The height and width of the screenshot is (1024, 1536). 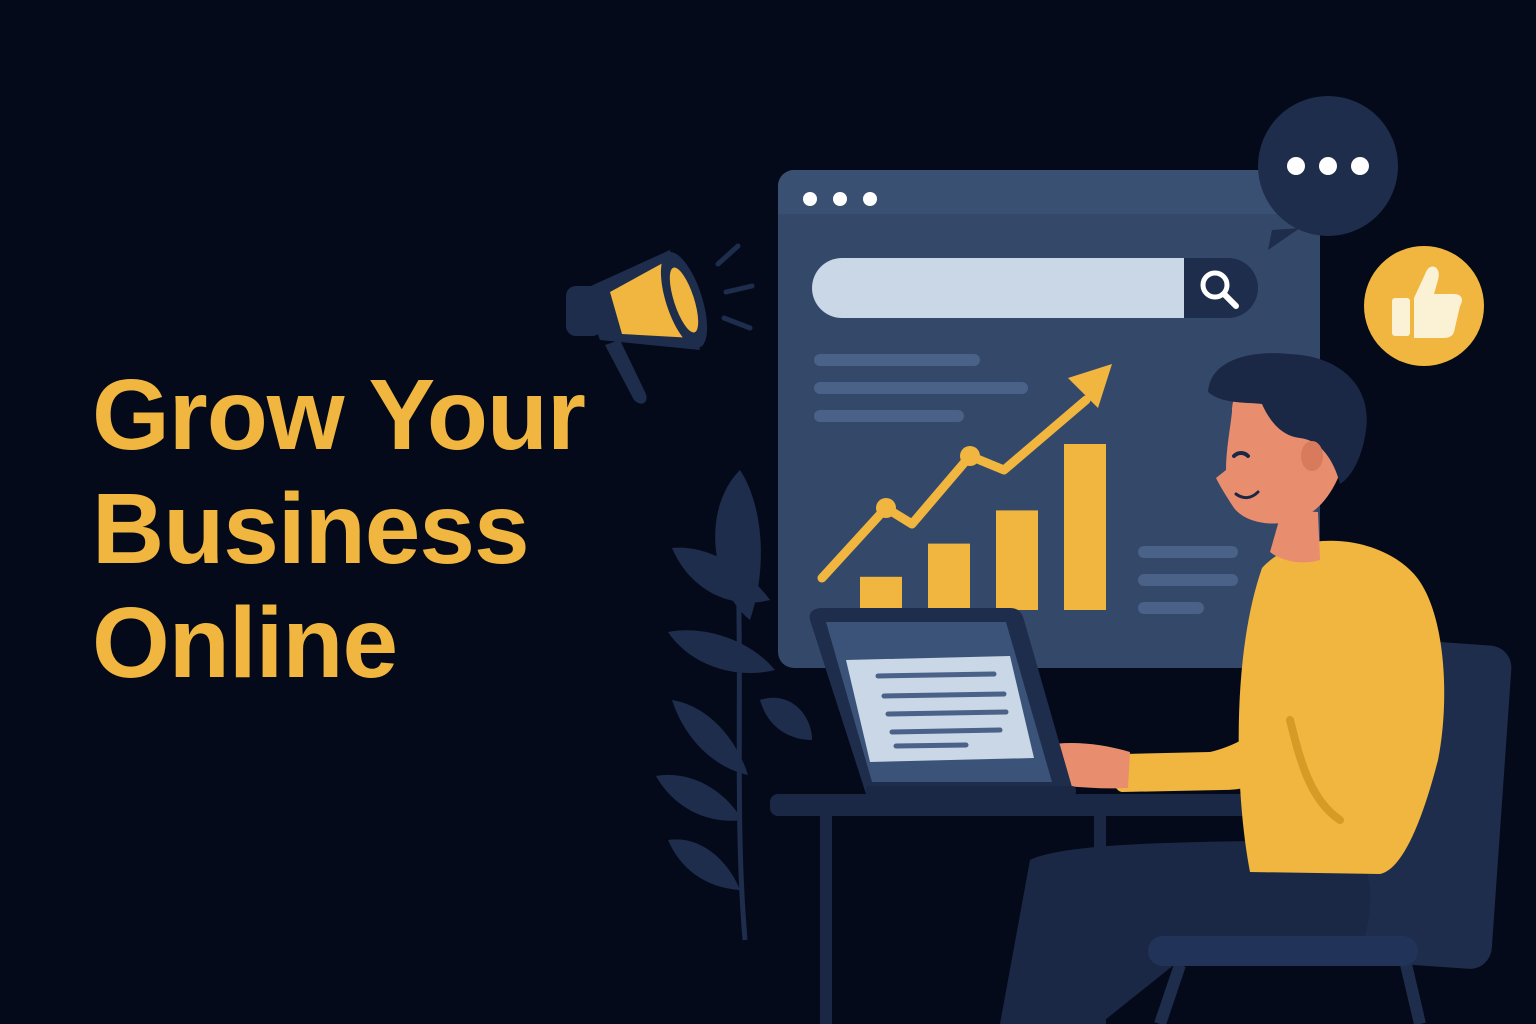 I want to click on thumbs-up-icon, so click(x=1424, y=306).